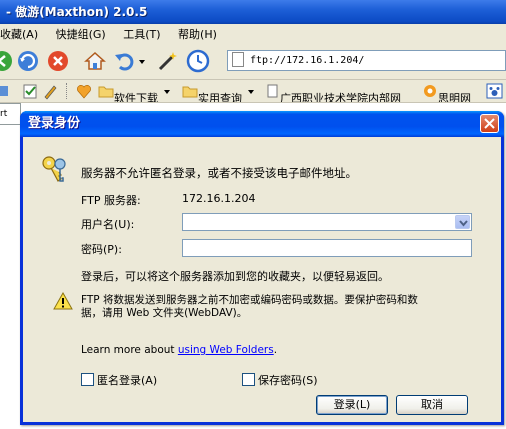 The width and height of the screenshot is (506, 429). I want to click on refresh-icon, so click(28, 61).